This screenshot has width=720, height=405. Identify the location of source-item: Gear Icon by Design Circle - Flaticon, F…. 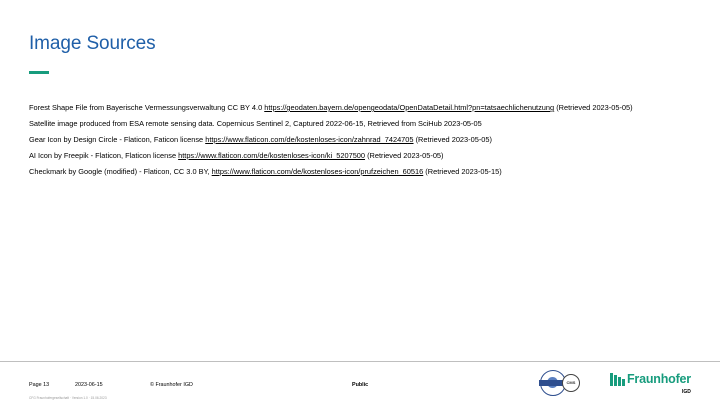
(374, 140).